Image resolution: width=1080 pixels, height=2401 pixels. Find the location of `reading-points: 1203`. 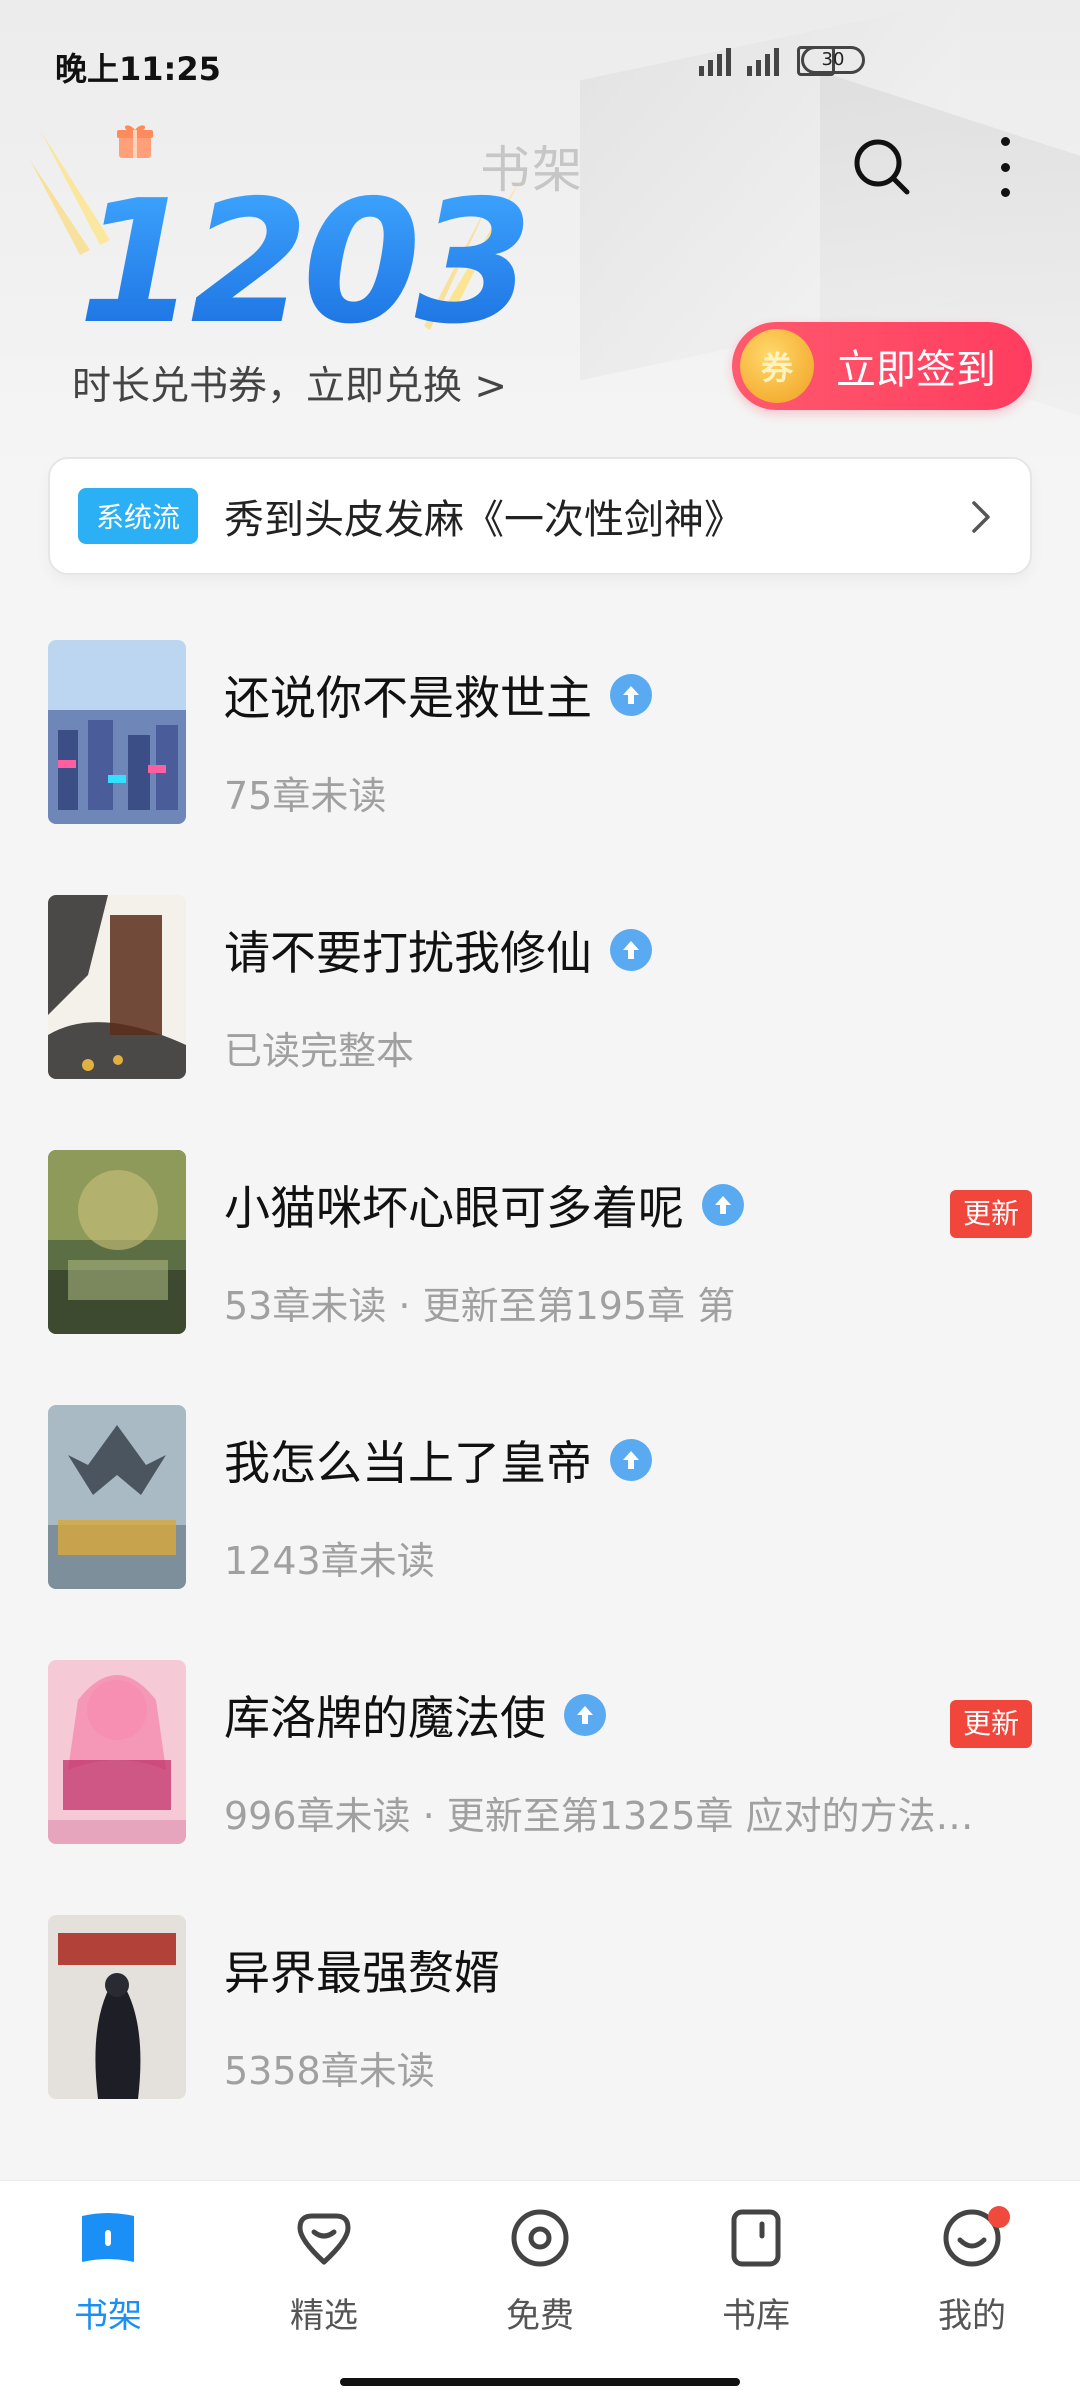

reading-points: 1203 is located at coordinates (305, 263).